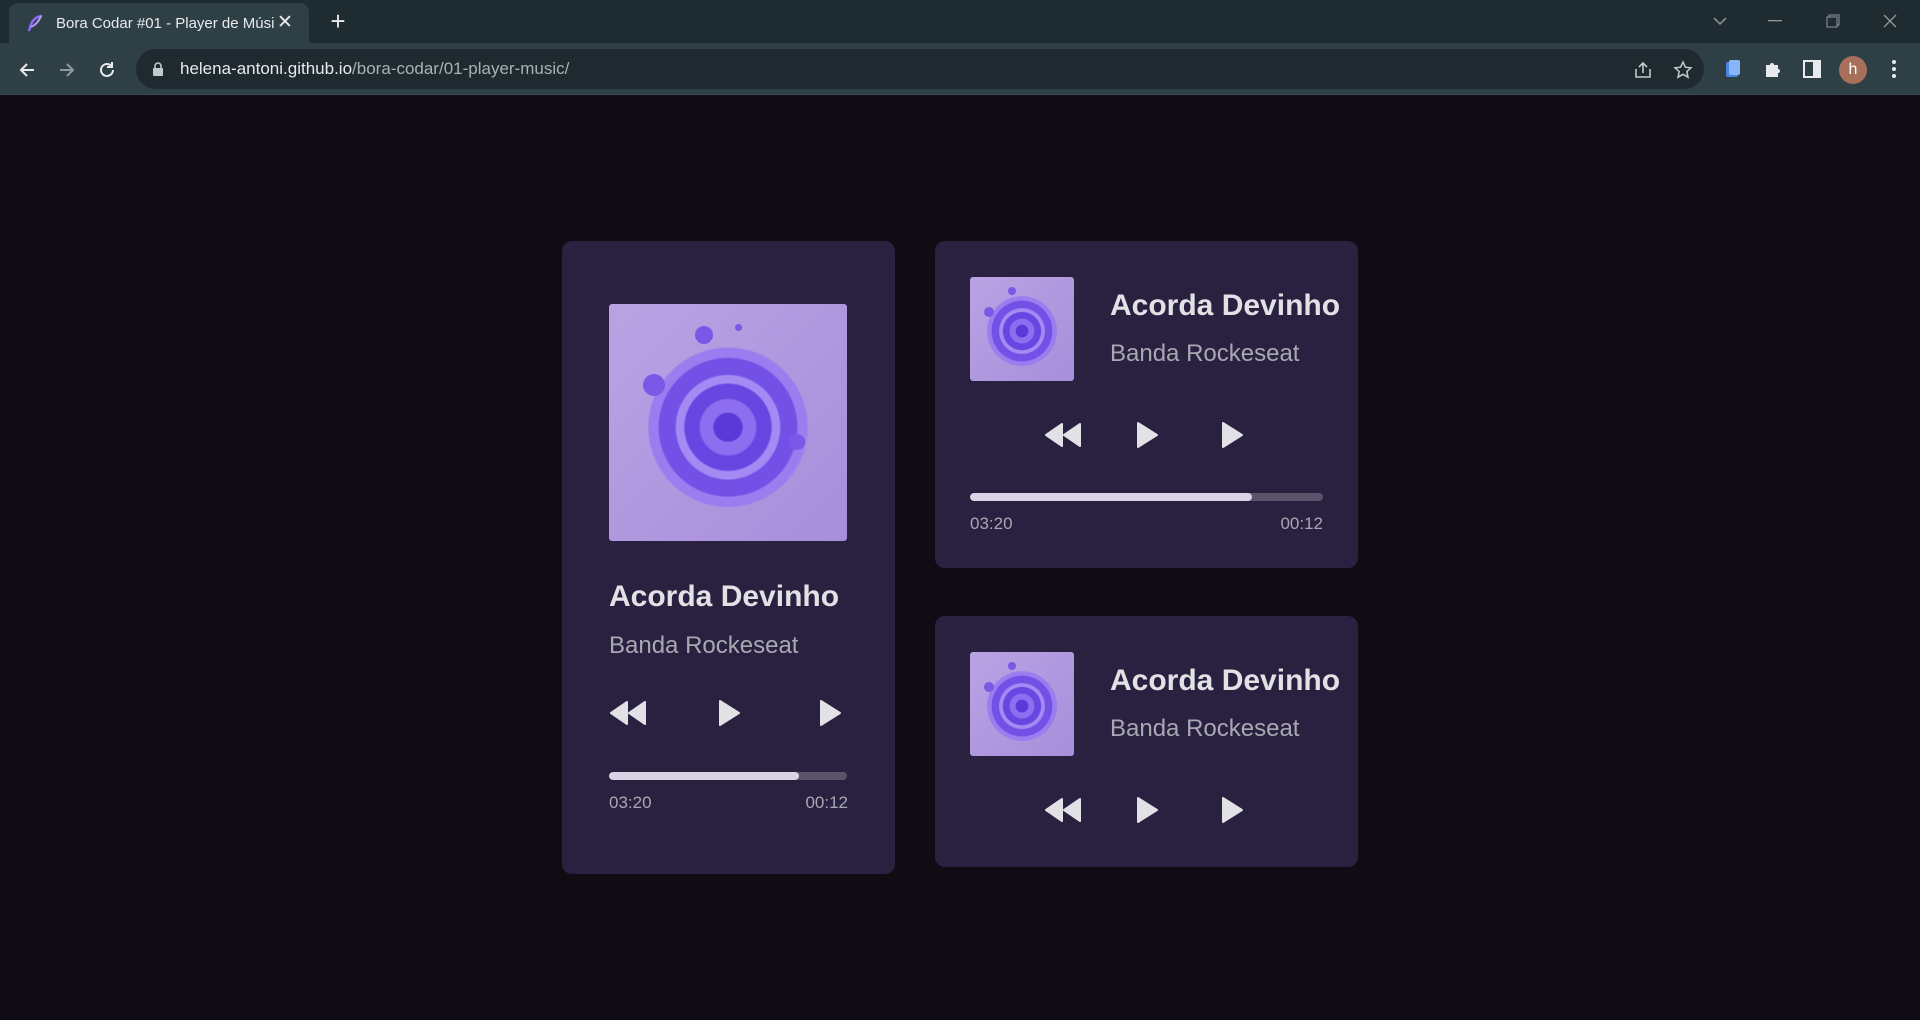  I want to click on bookmark-star-icon, so click(1683, 70).